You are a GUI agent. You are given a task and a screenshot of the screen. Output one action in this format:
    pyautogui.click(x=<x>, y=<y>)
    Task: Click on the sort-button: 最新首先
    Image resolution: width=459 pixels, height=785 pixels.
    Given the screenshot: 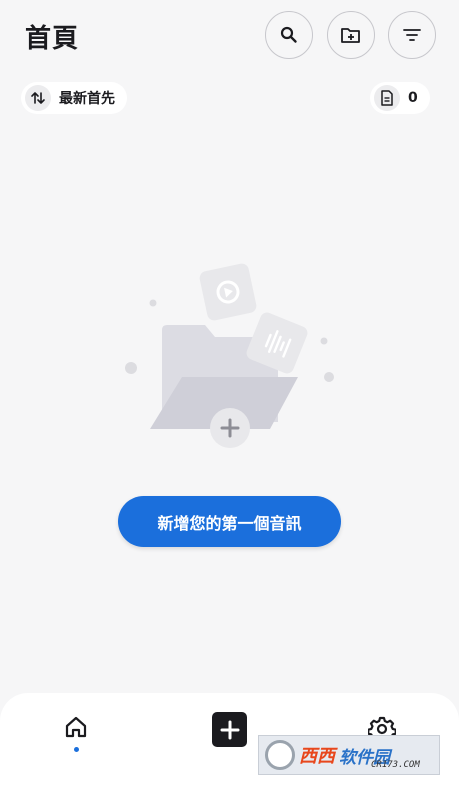 What is the action you would take?
    pyautogui.click(x=74, y=98)
    